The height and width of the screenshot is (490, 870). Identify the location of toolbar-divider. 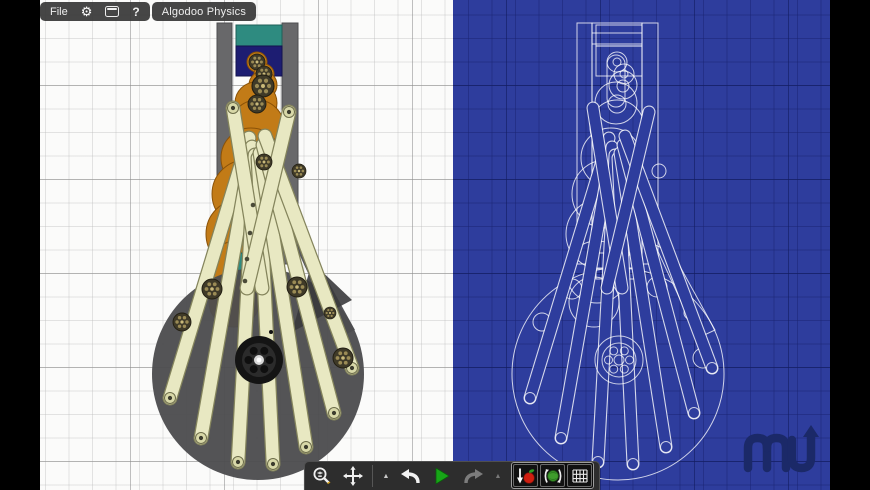
(372, 476).